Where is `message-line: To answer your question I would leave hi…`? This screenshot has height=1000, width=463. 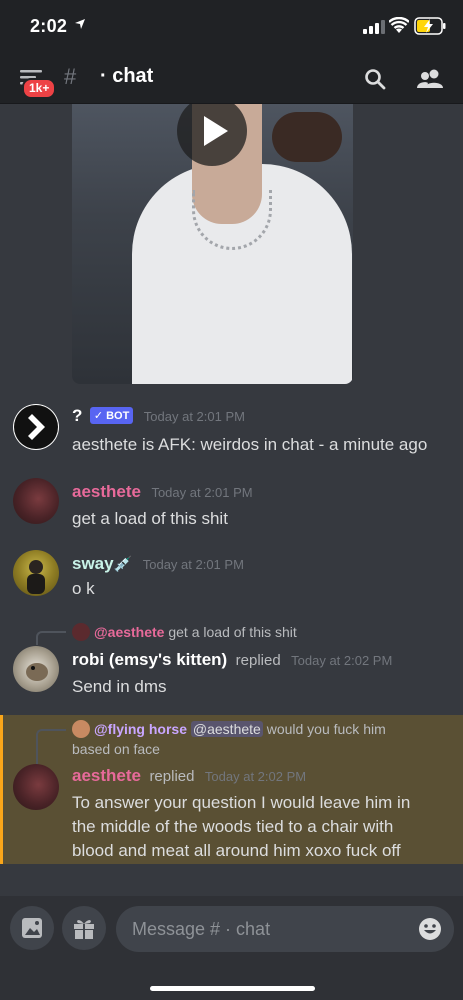
message-line: To answer your question I would leave hi… is located at coordinates (241, 802).